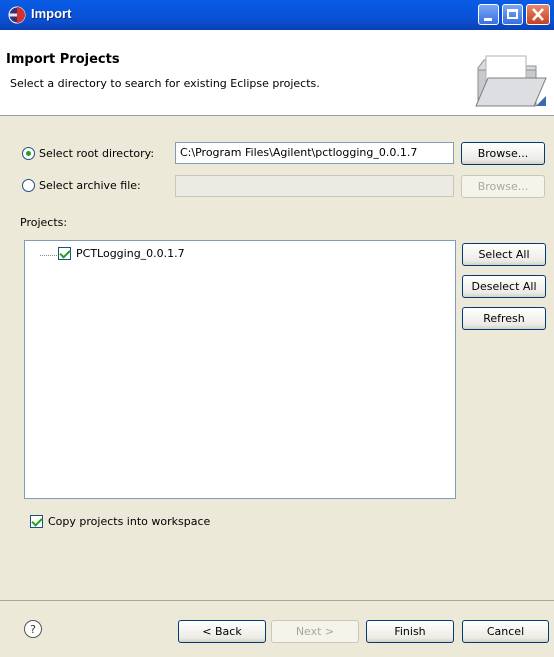 The image size is (554, 657). What do you see at coordinates (36, 521) in the screenshot?
I see `copy-projects-checkbox` at bounding box center [36, 521].